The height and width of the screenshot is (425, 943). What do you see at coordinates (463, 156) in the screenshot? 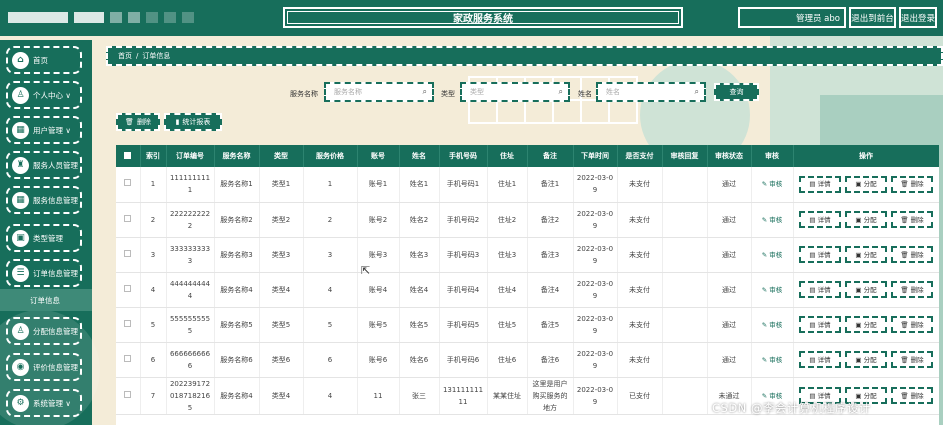
I see `col-header: 手机号码` at bounding box center [463, 156].